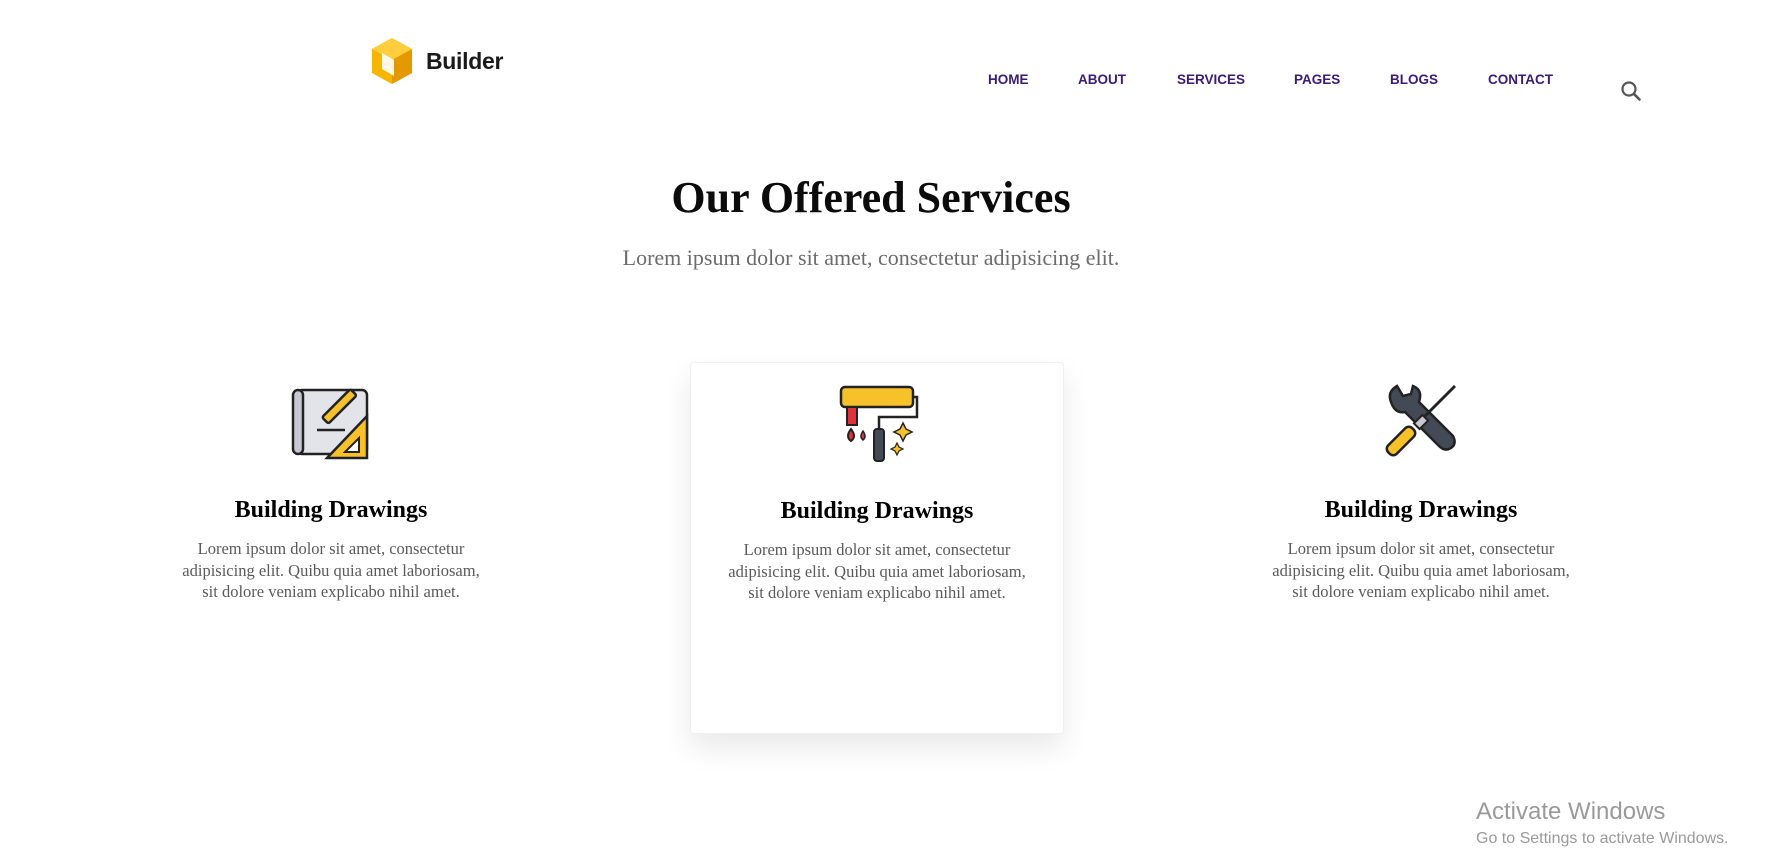  I want to click on main-nav: HOME ABOUT SERVICES PAGES BLOGS CONTACT, so click(885, 82).